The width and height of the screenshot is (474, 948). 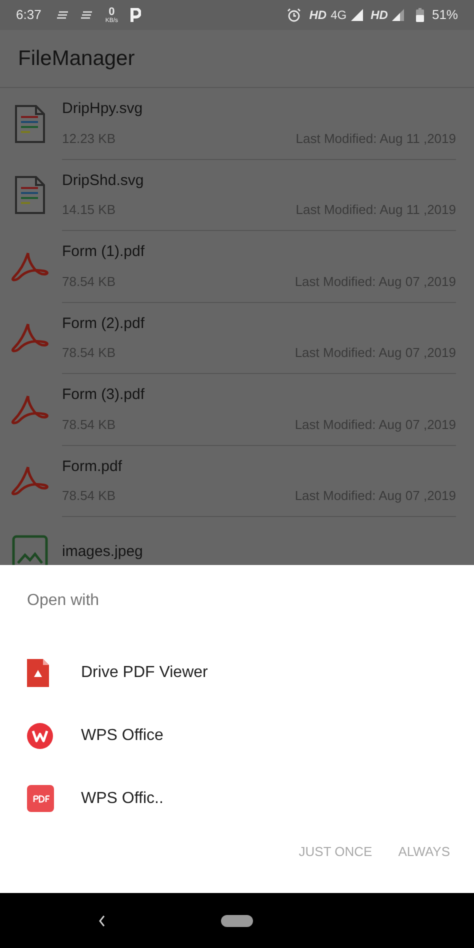 What do you see at coordinates (40, 735) in the screenshot?
I see `w-logo-icon` at bounding box center [40, 735].